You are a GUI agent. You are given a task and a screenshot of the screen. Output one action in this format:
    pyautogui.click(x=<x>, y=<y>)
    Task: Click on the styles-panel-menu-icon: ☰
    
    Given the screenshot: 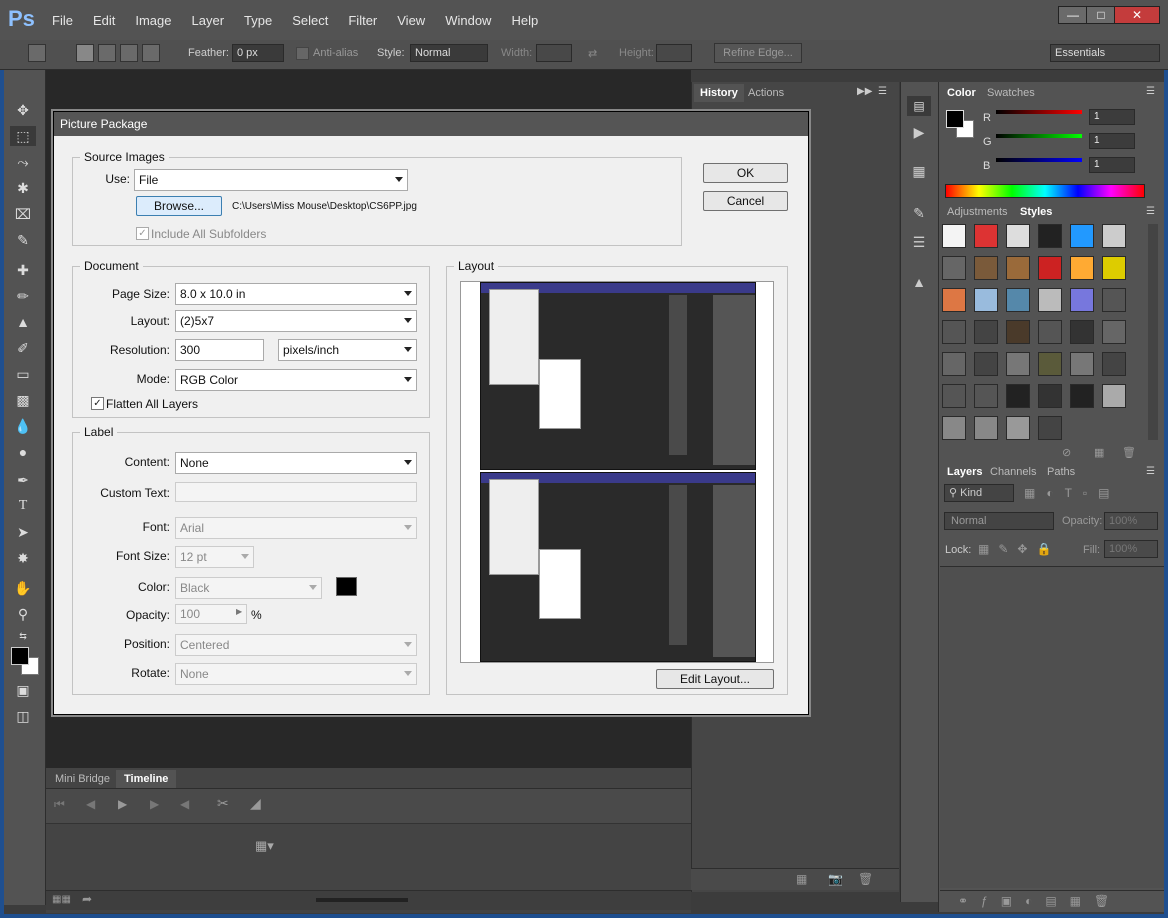 What is the action you would take?
    pyautogui.click(x=1150, y=211)
    